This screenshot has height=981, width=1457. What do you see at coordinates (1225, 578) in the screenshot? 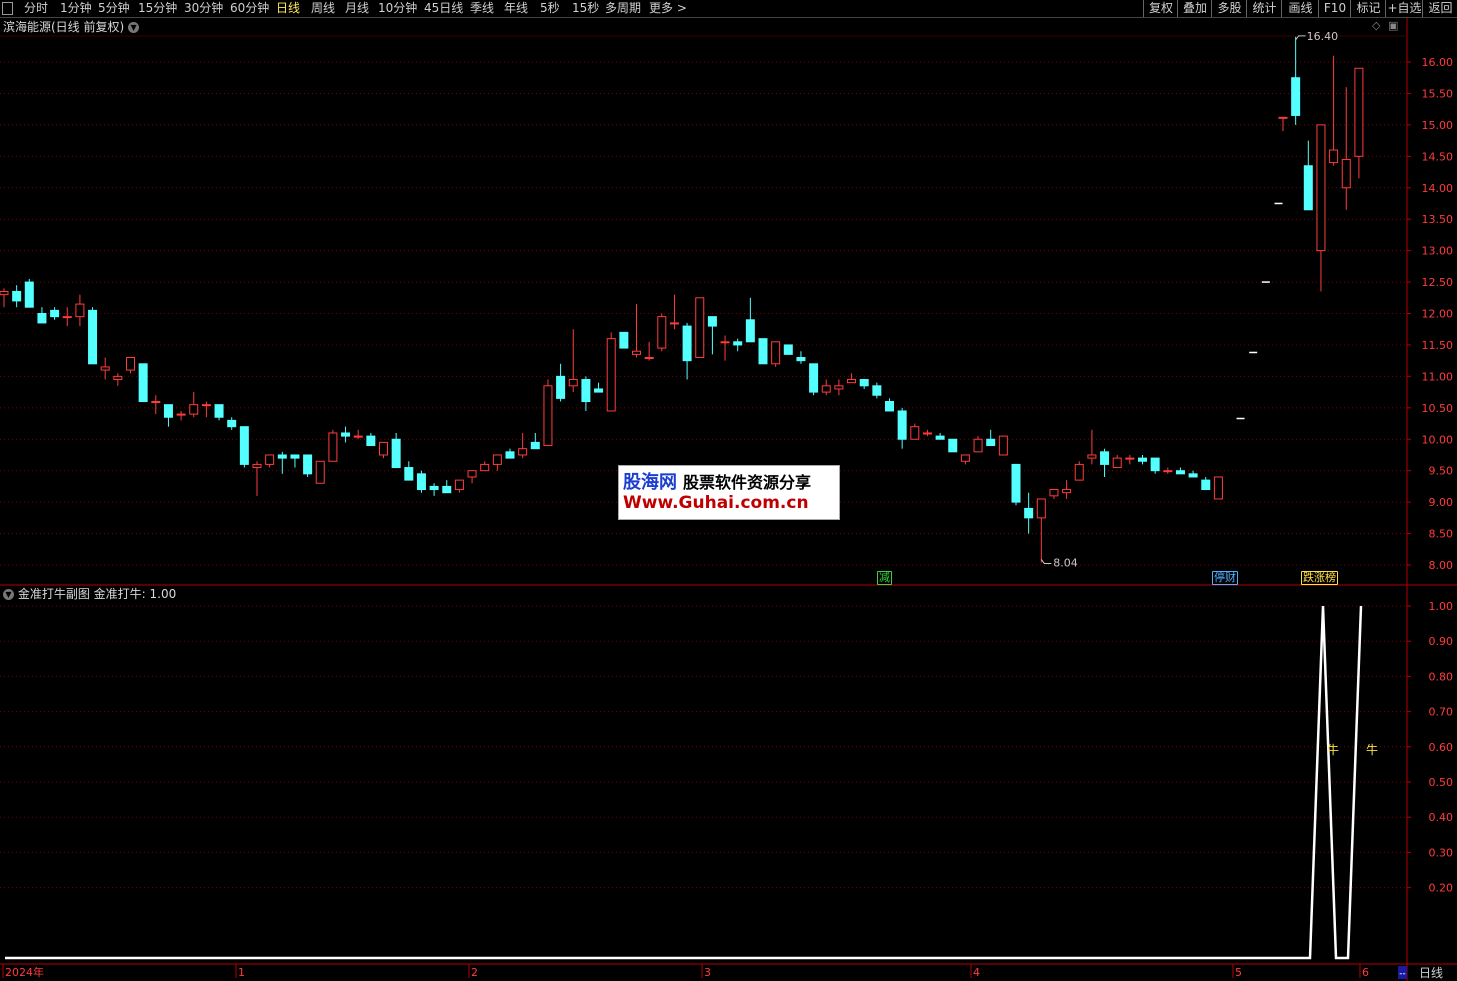
I see `stock-tag-1: 停财` at bounding box center [1225, 578].